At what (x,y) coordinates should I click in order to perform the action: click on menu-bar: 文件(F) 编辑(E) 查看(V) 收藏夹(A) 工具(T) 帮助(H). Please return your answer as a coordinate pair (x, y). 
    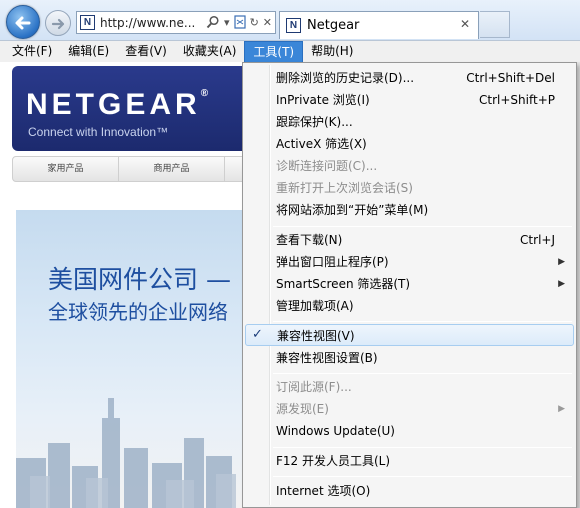
    Looking at the image, I should click on (290, 51).